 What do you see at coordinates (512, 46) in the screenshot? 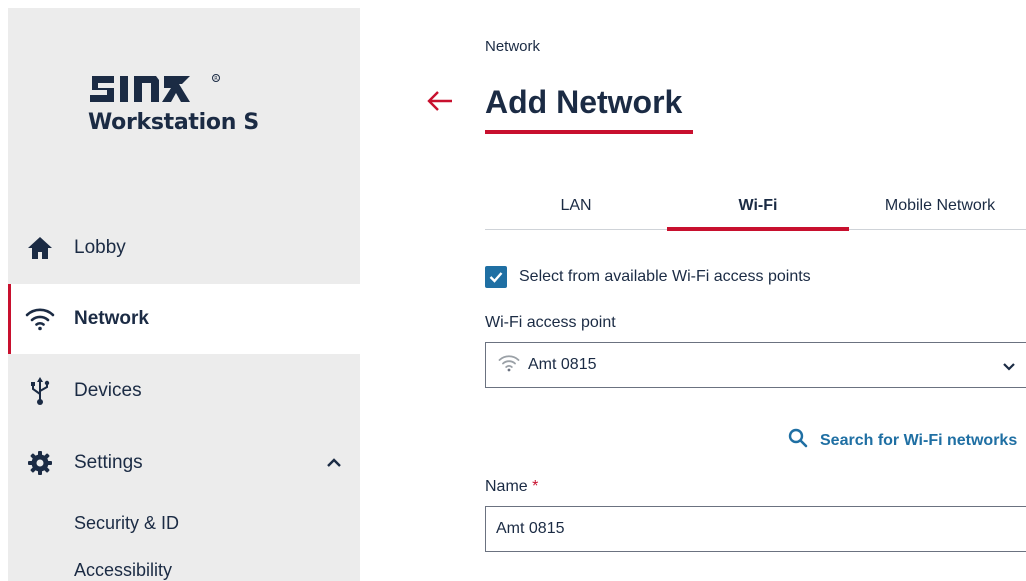
I see `breadcrumb: Network` at bounding box center [512, 46].